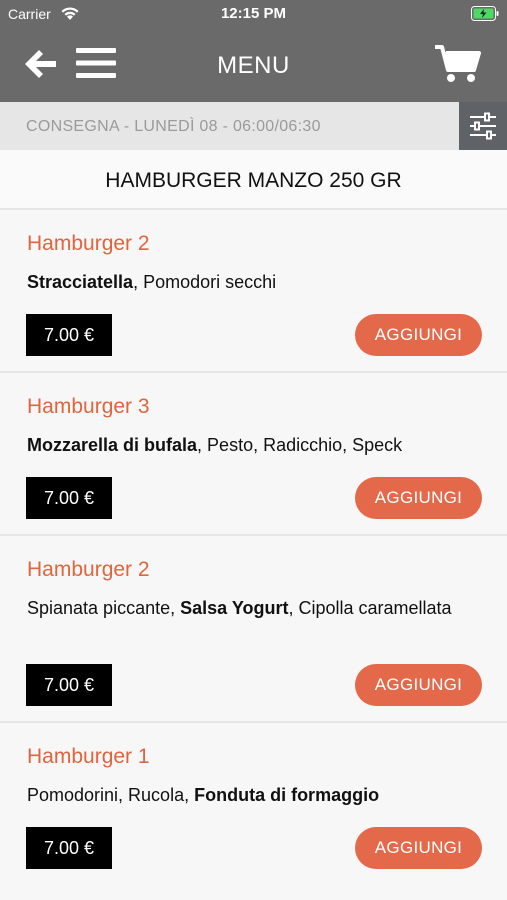  I want to click on delivery-bar: CONSEGNA - LUNEDÌ 08 - 06:00/06:30, so click(253, 126).